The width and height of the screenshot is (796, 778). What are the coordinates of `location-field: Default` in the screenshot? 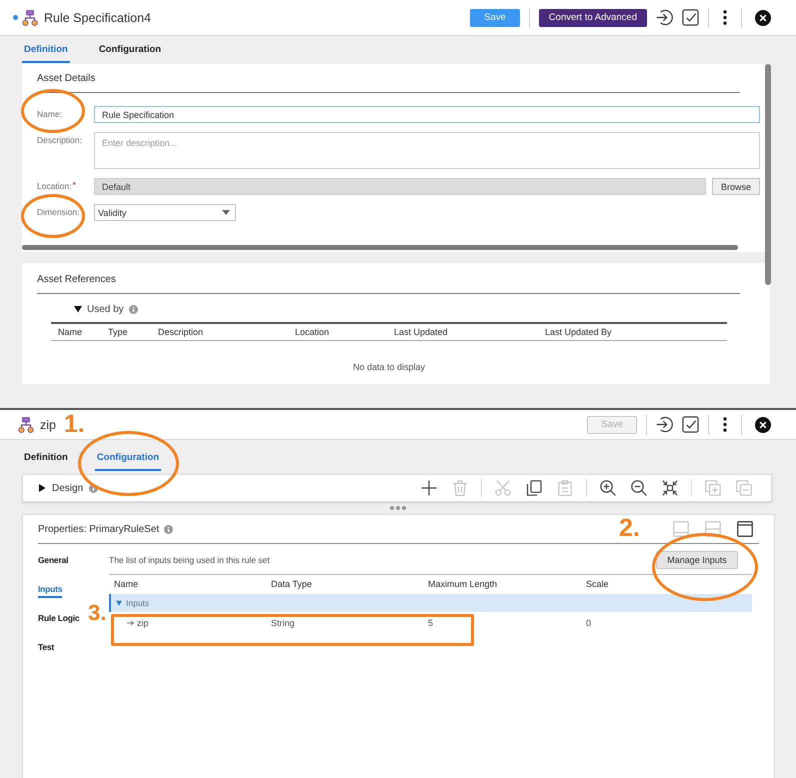 It's located at (400, 186).